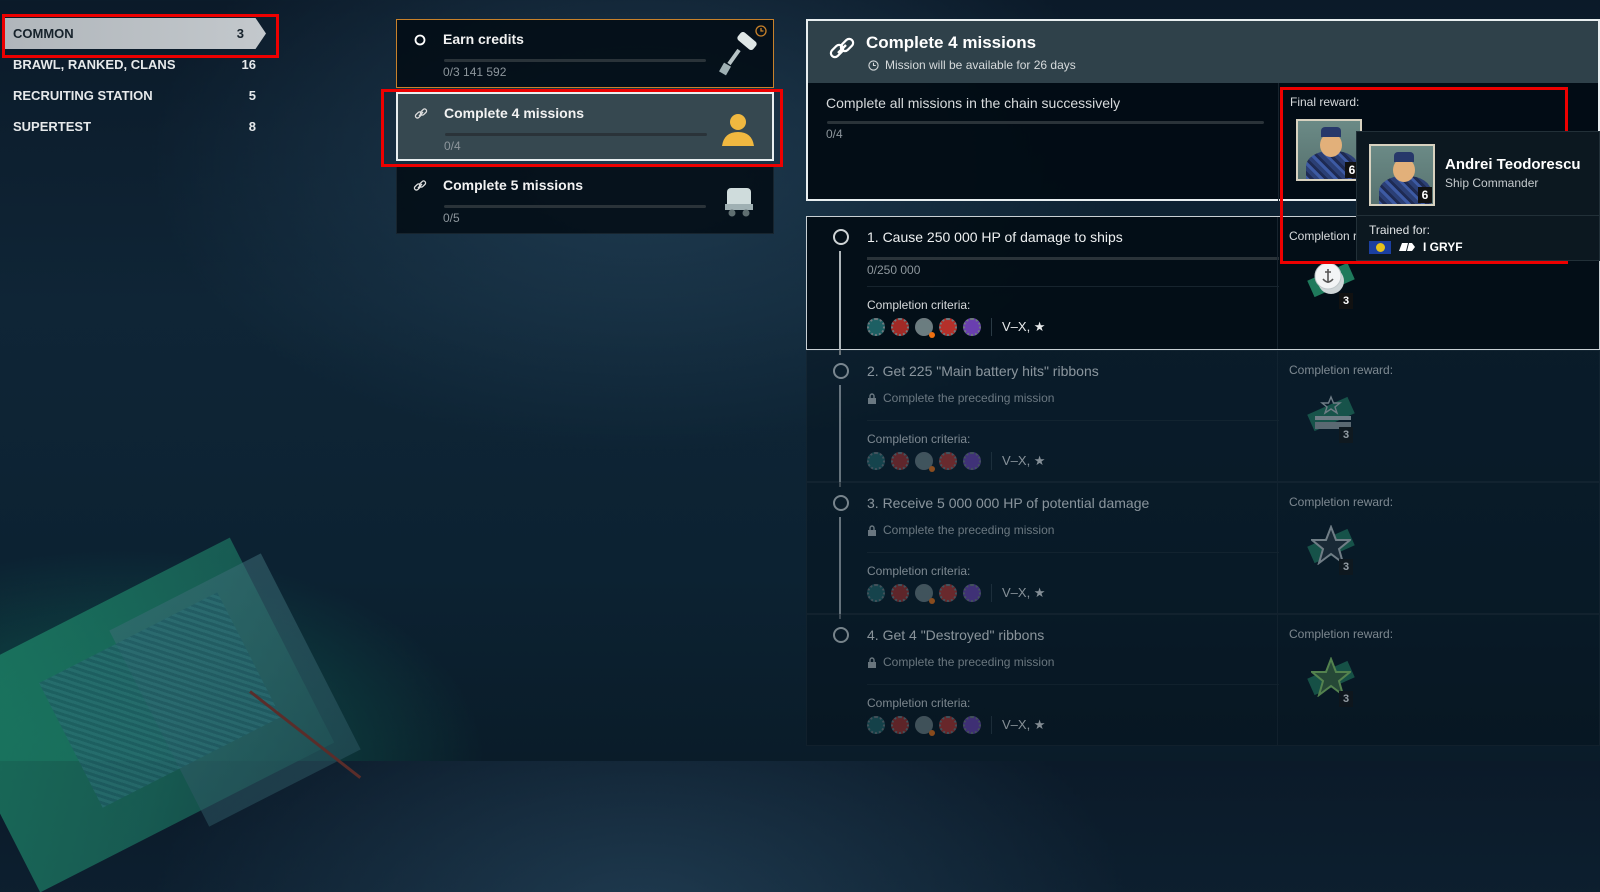 The image size is (1600, 892). Describe the element at coordinates (1325, 102) in the screenshot. I see `final-reward-label: Final reward:` at that location.